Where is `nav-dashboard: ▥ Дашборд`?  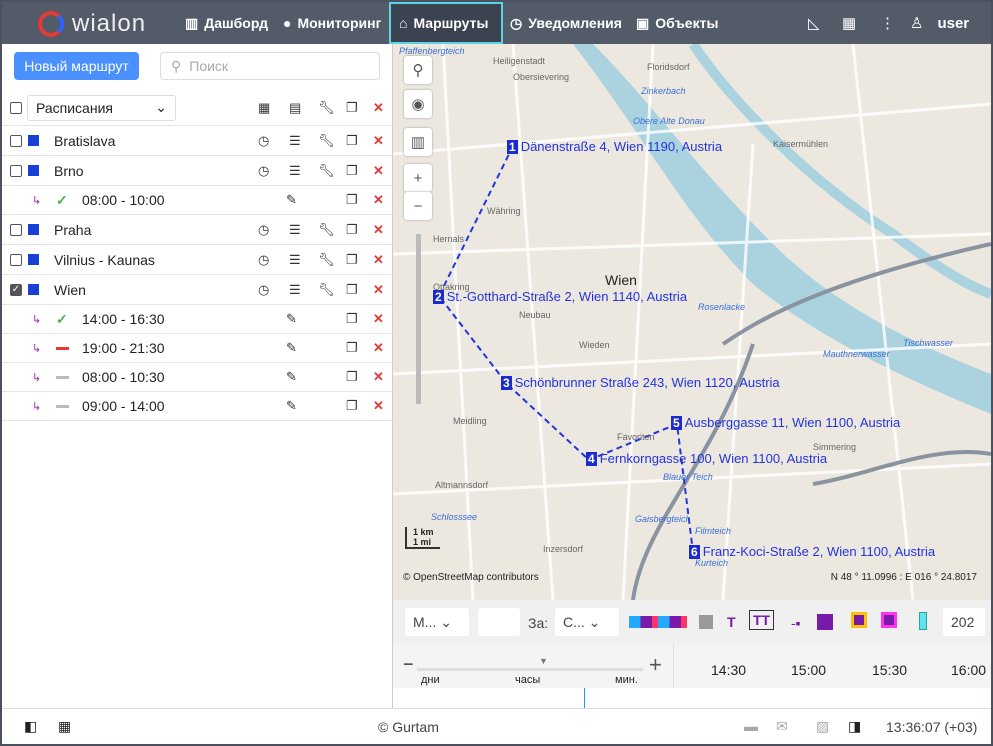 nav-dashboard: ▥ Дашборд is located at coordinates (226, 23).